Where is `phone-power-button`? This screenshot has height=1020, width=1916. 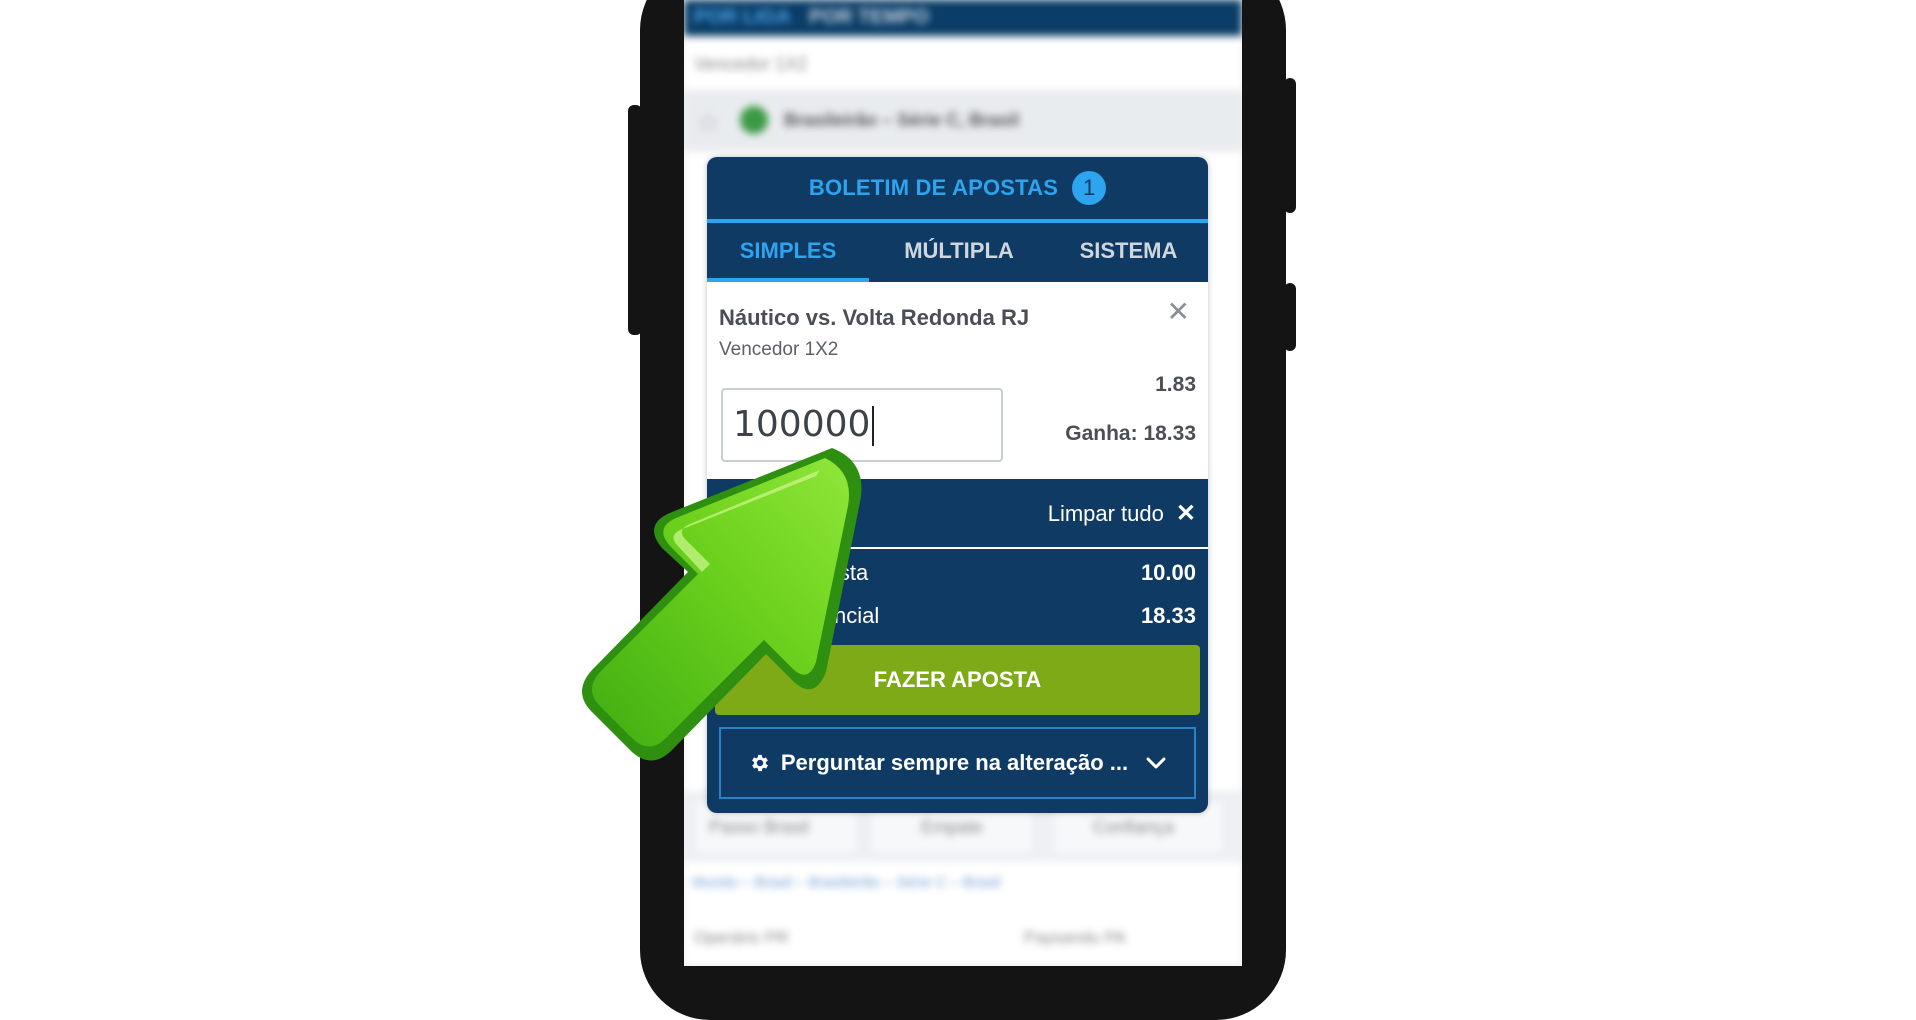 phone-power-button is located at coordinates (1290, 145).